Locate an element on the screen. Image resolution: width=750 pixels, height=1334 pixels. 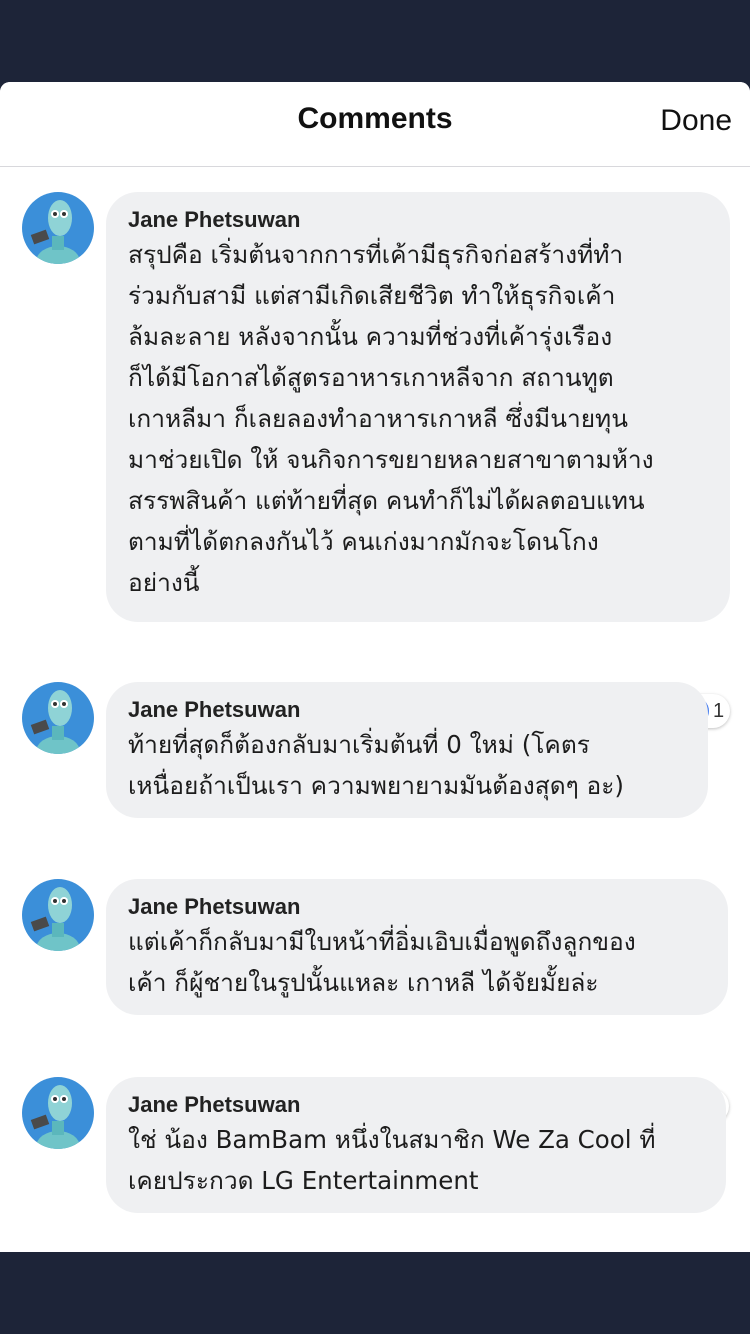
like-count: 1 is located at coordinates (719, 710).